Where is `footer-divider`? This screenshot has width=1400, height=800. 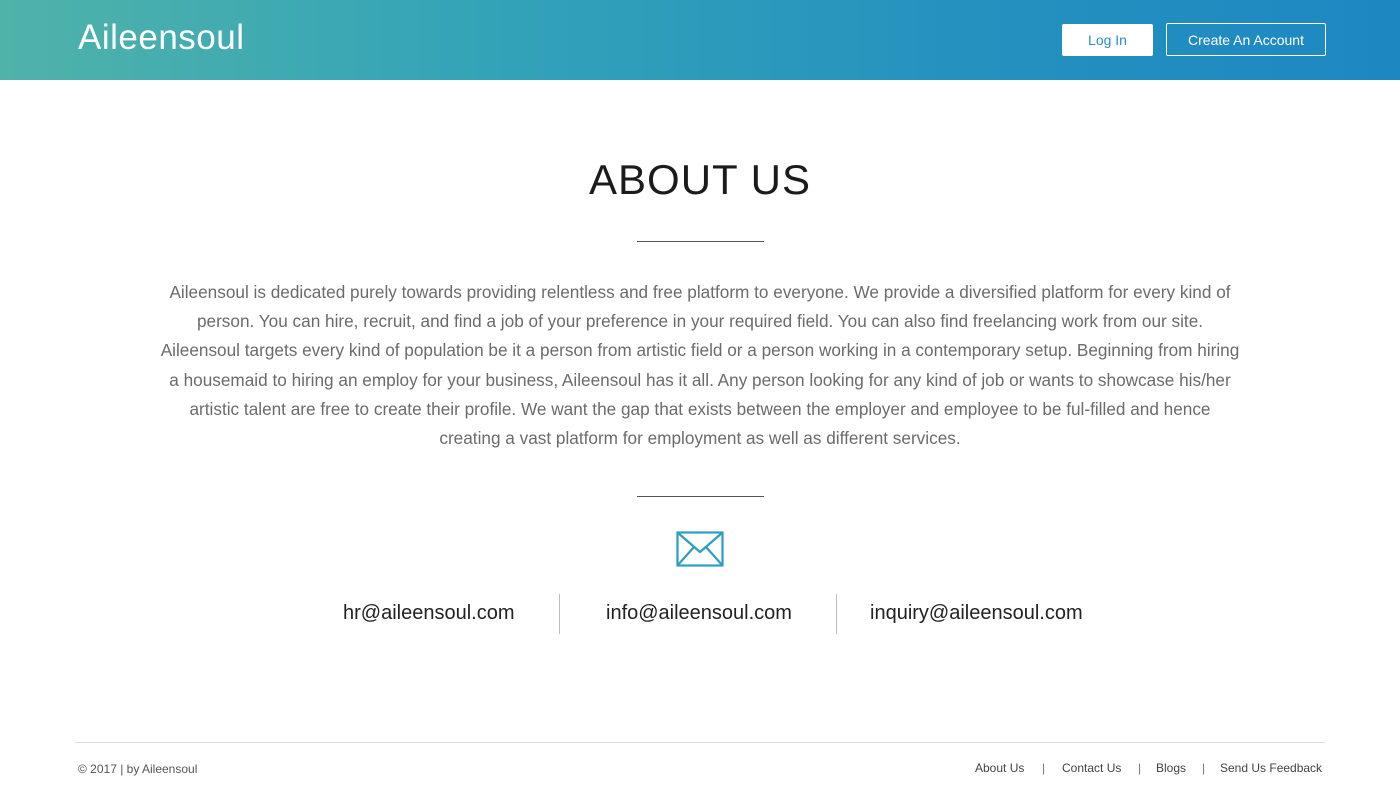
footer-divider is located at coordinates (700, 742).